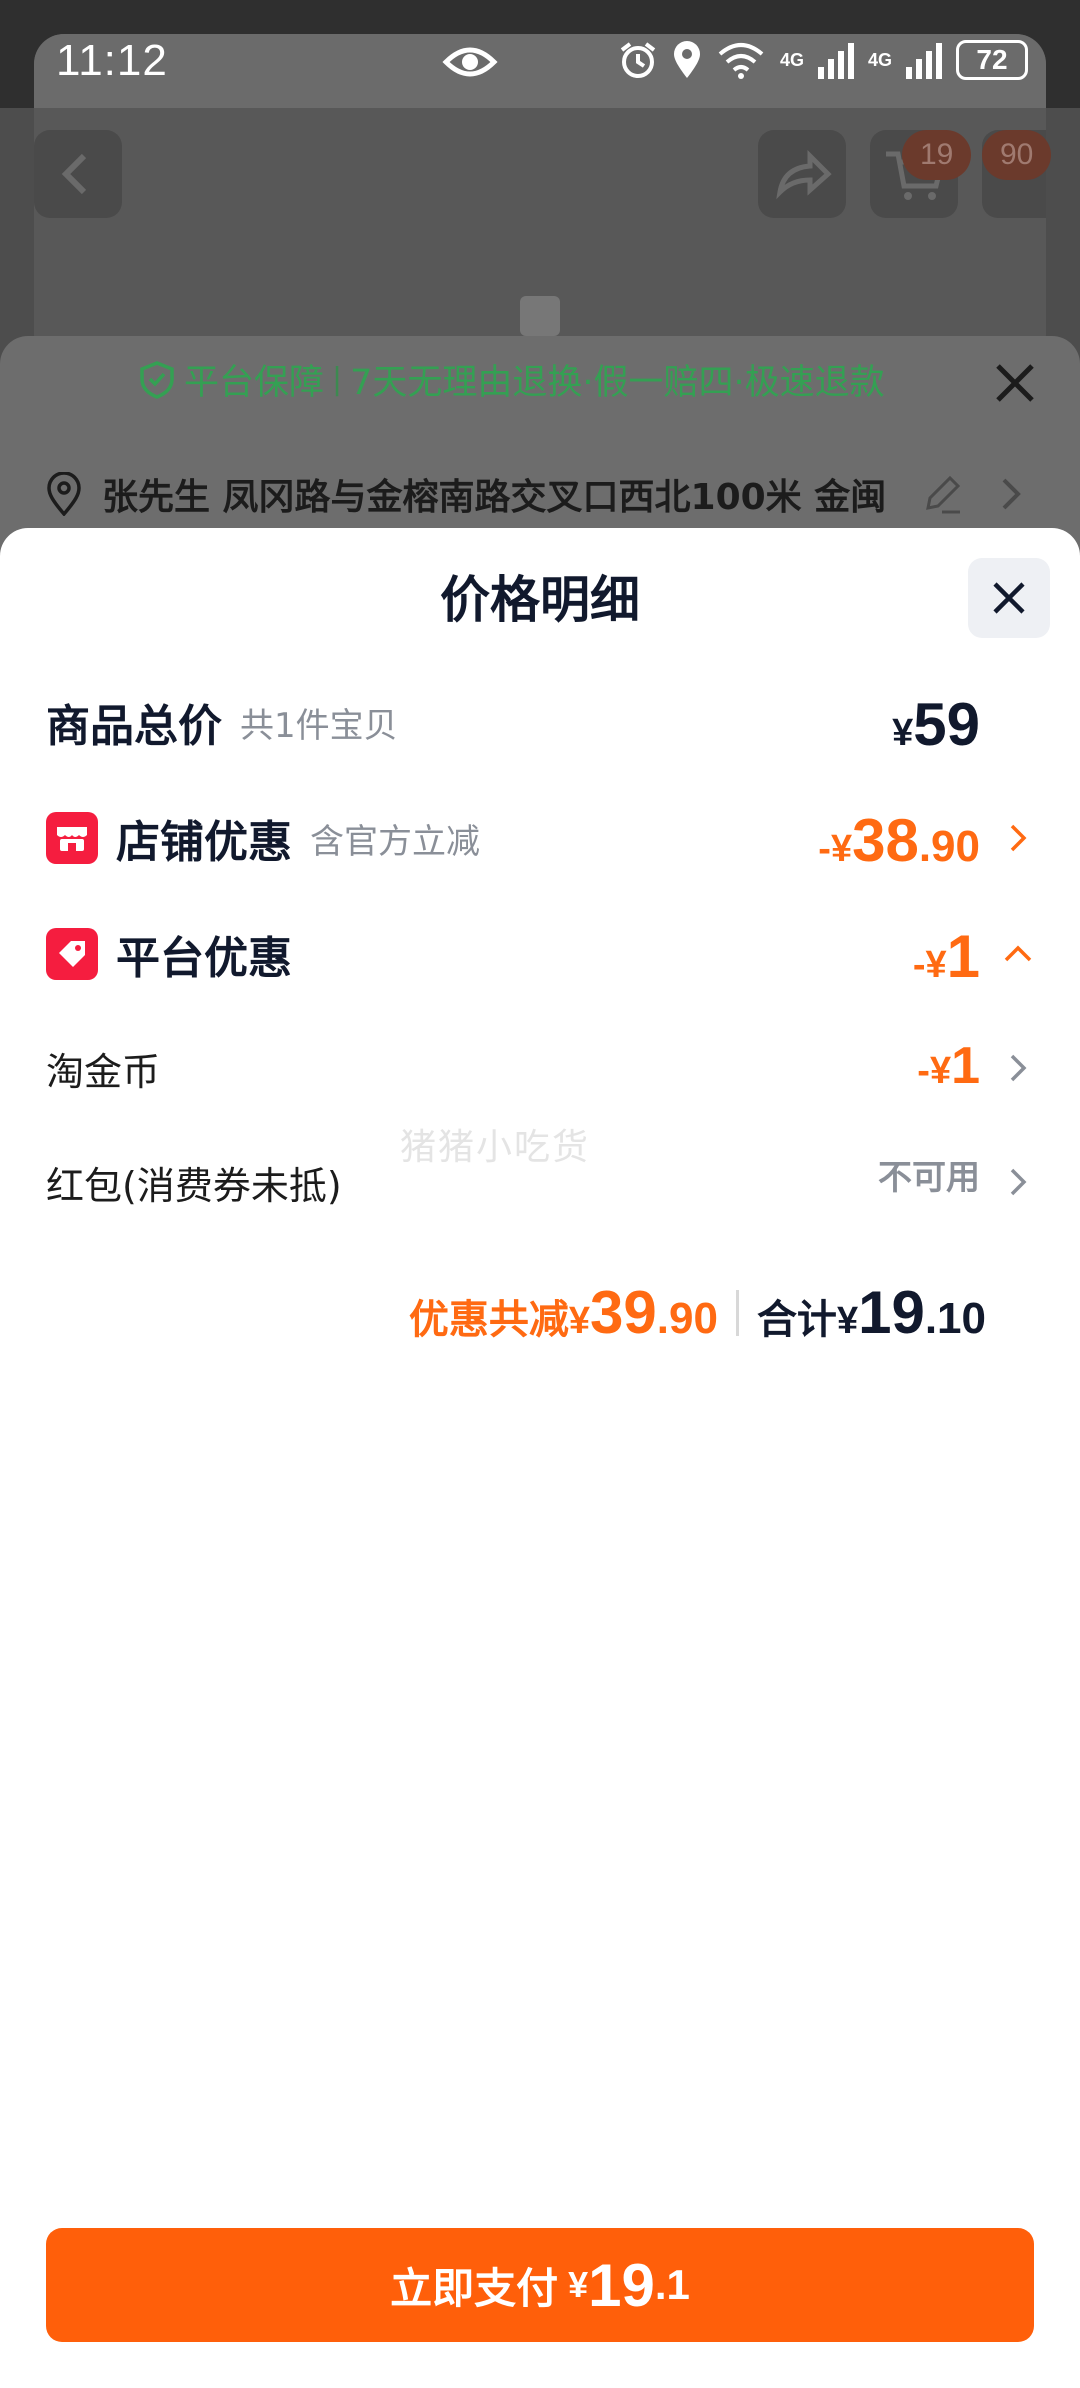 This screenshot has width=1080, height=2388. I want to click on grand-total-currency: ¥, so click(847, 1321).